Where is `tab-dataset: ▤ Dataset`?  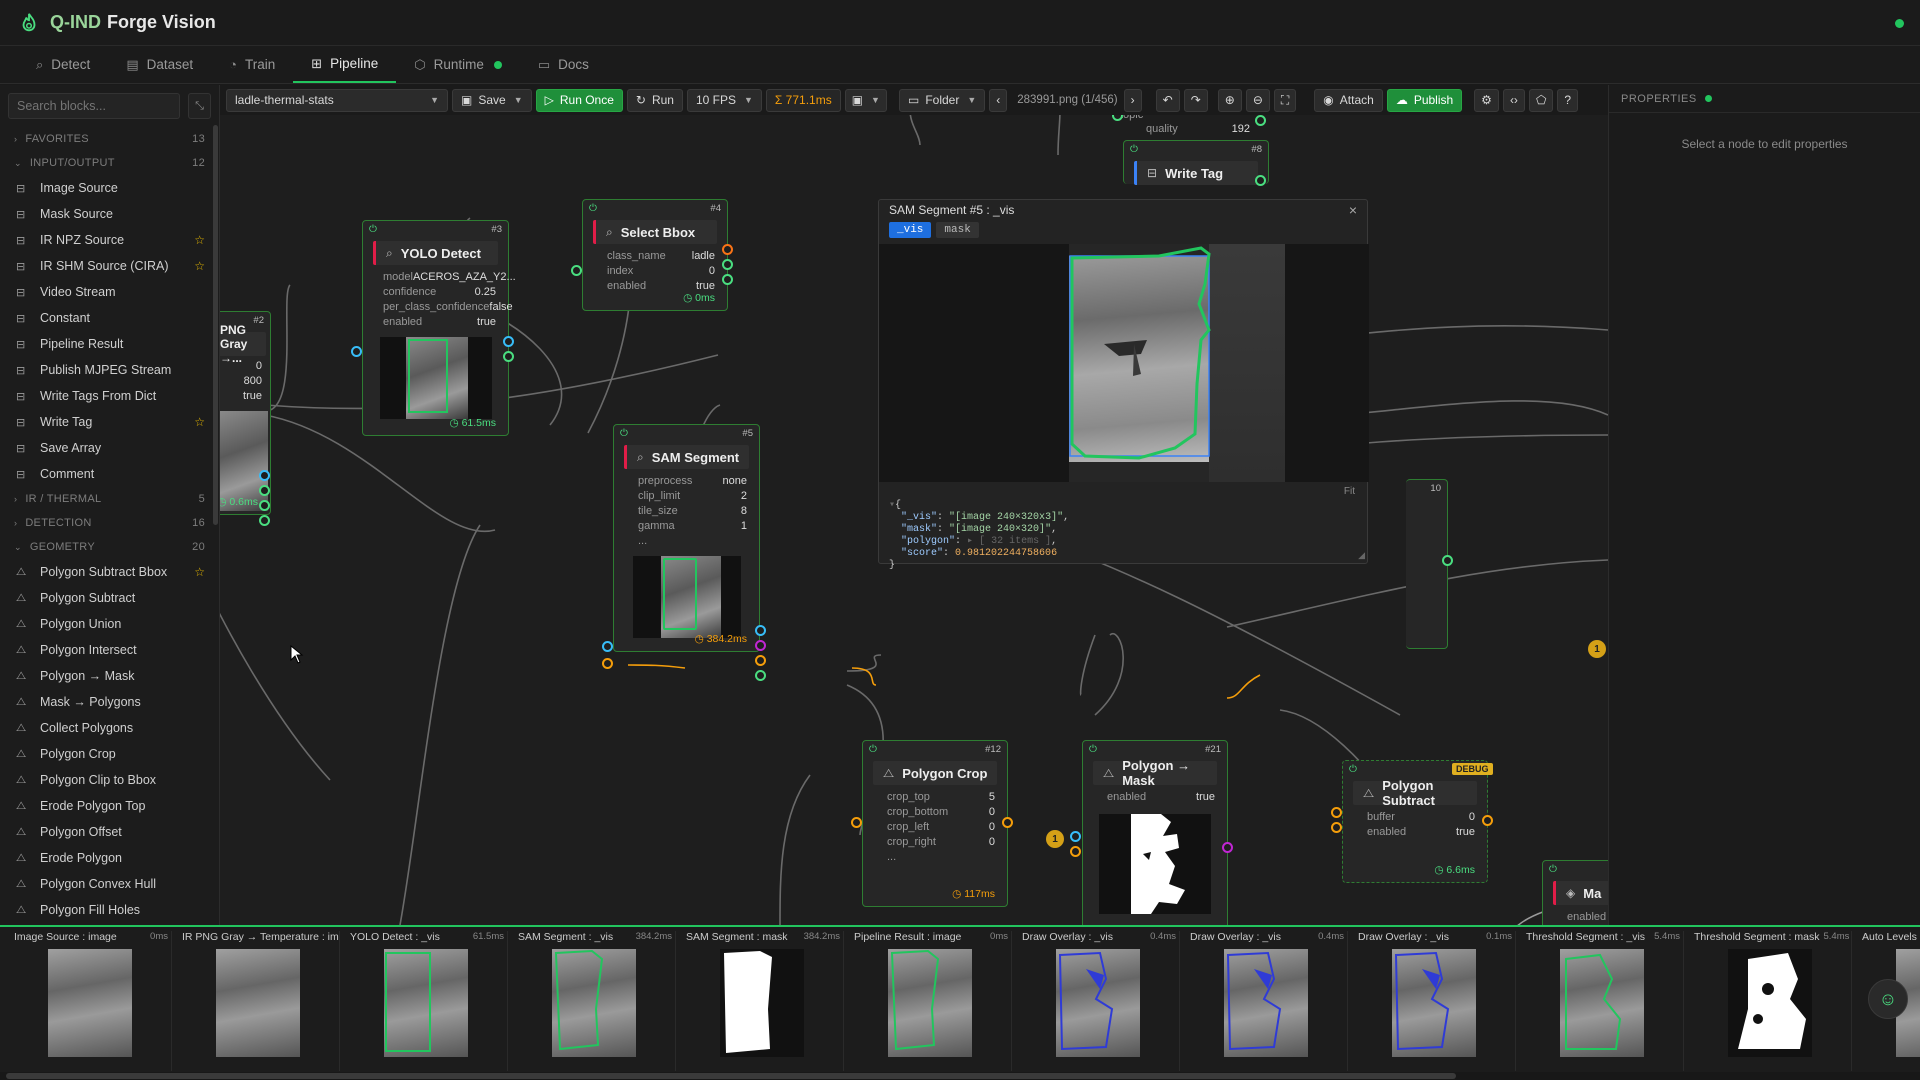
tab-dataset: ▤ Dataset is located at coordinates (159, 64).